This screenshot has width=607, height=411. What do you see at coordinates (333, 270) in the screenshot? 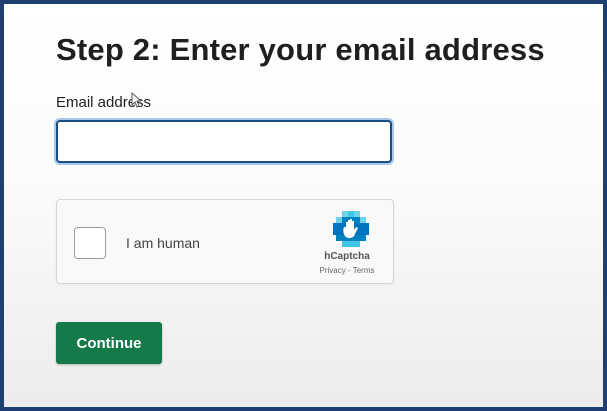
I see `privacy-link: Privacy` at bounding box center [333, 270].